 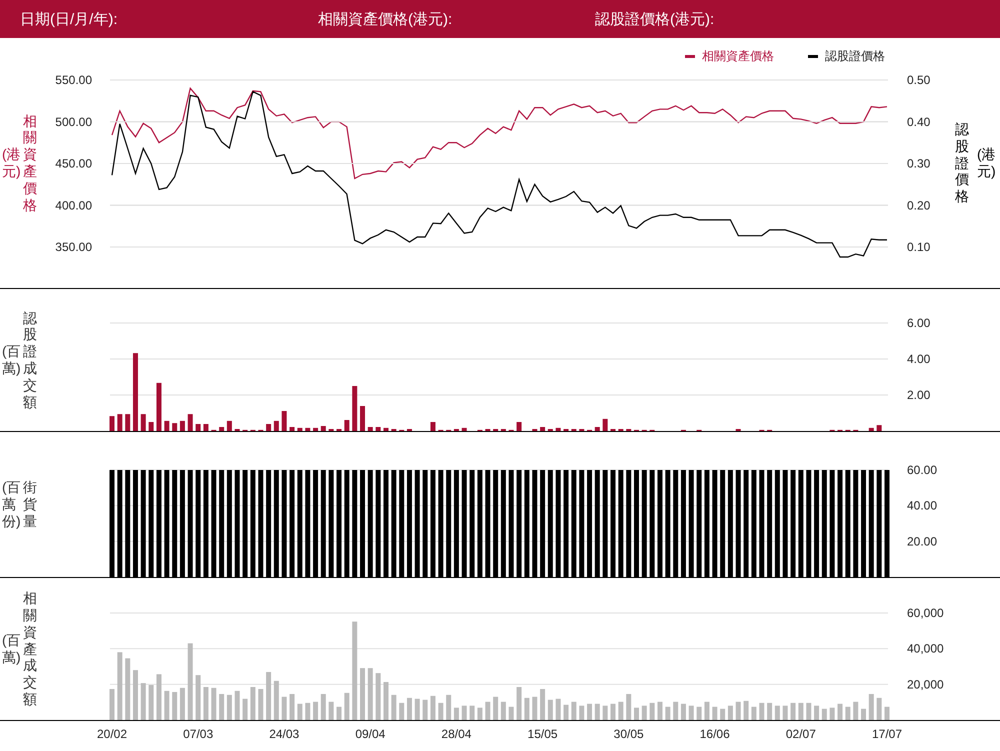 What do you see at coordinates (654, 19) in the screenshot?
I see `field-label: 認股證價格(港元):` at bounding box center [654, 19].